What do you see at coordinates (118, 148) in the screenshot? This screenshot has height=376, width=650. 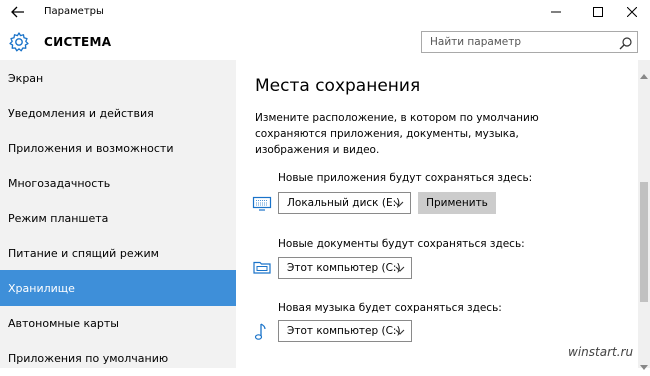 I see `sidebar-item-apps-features: Приложения и возможности` at bounding box center [118, 148].